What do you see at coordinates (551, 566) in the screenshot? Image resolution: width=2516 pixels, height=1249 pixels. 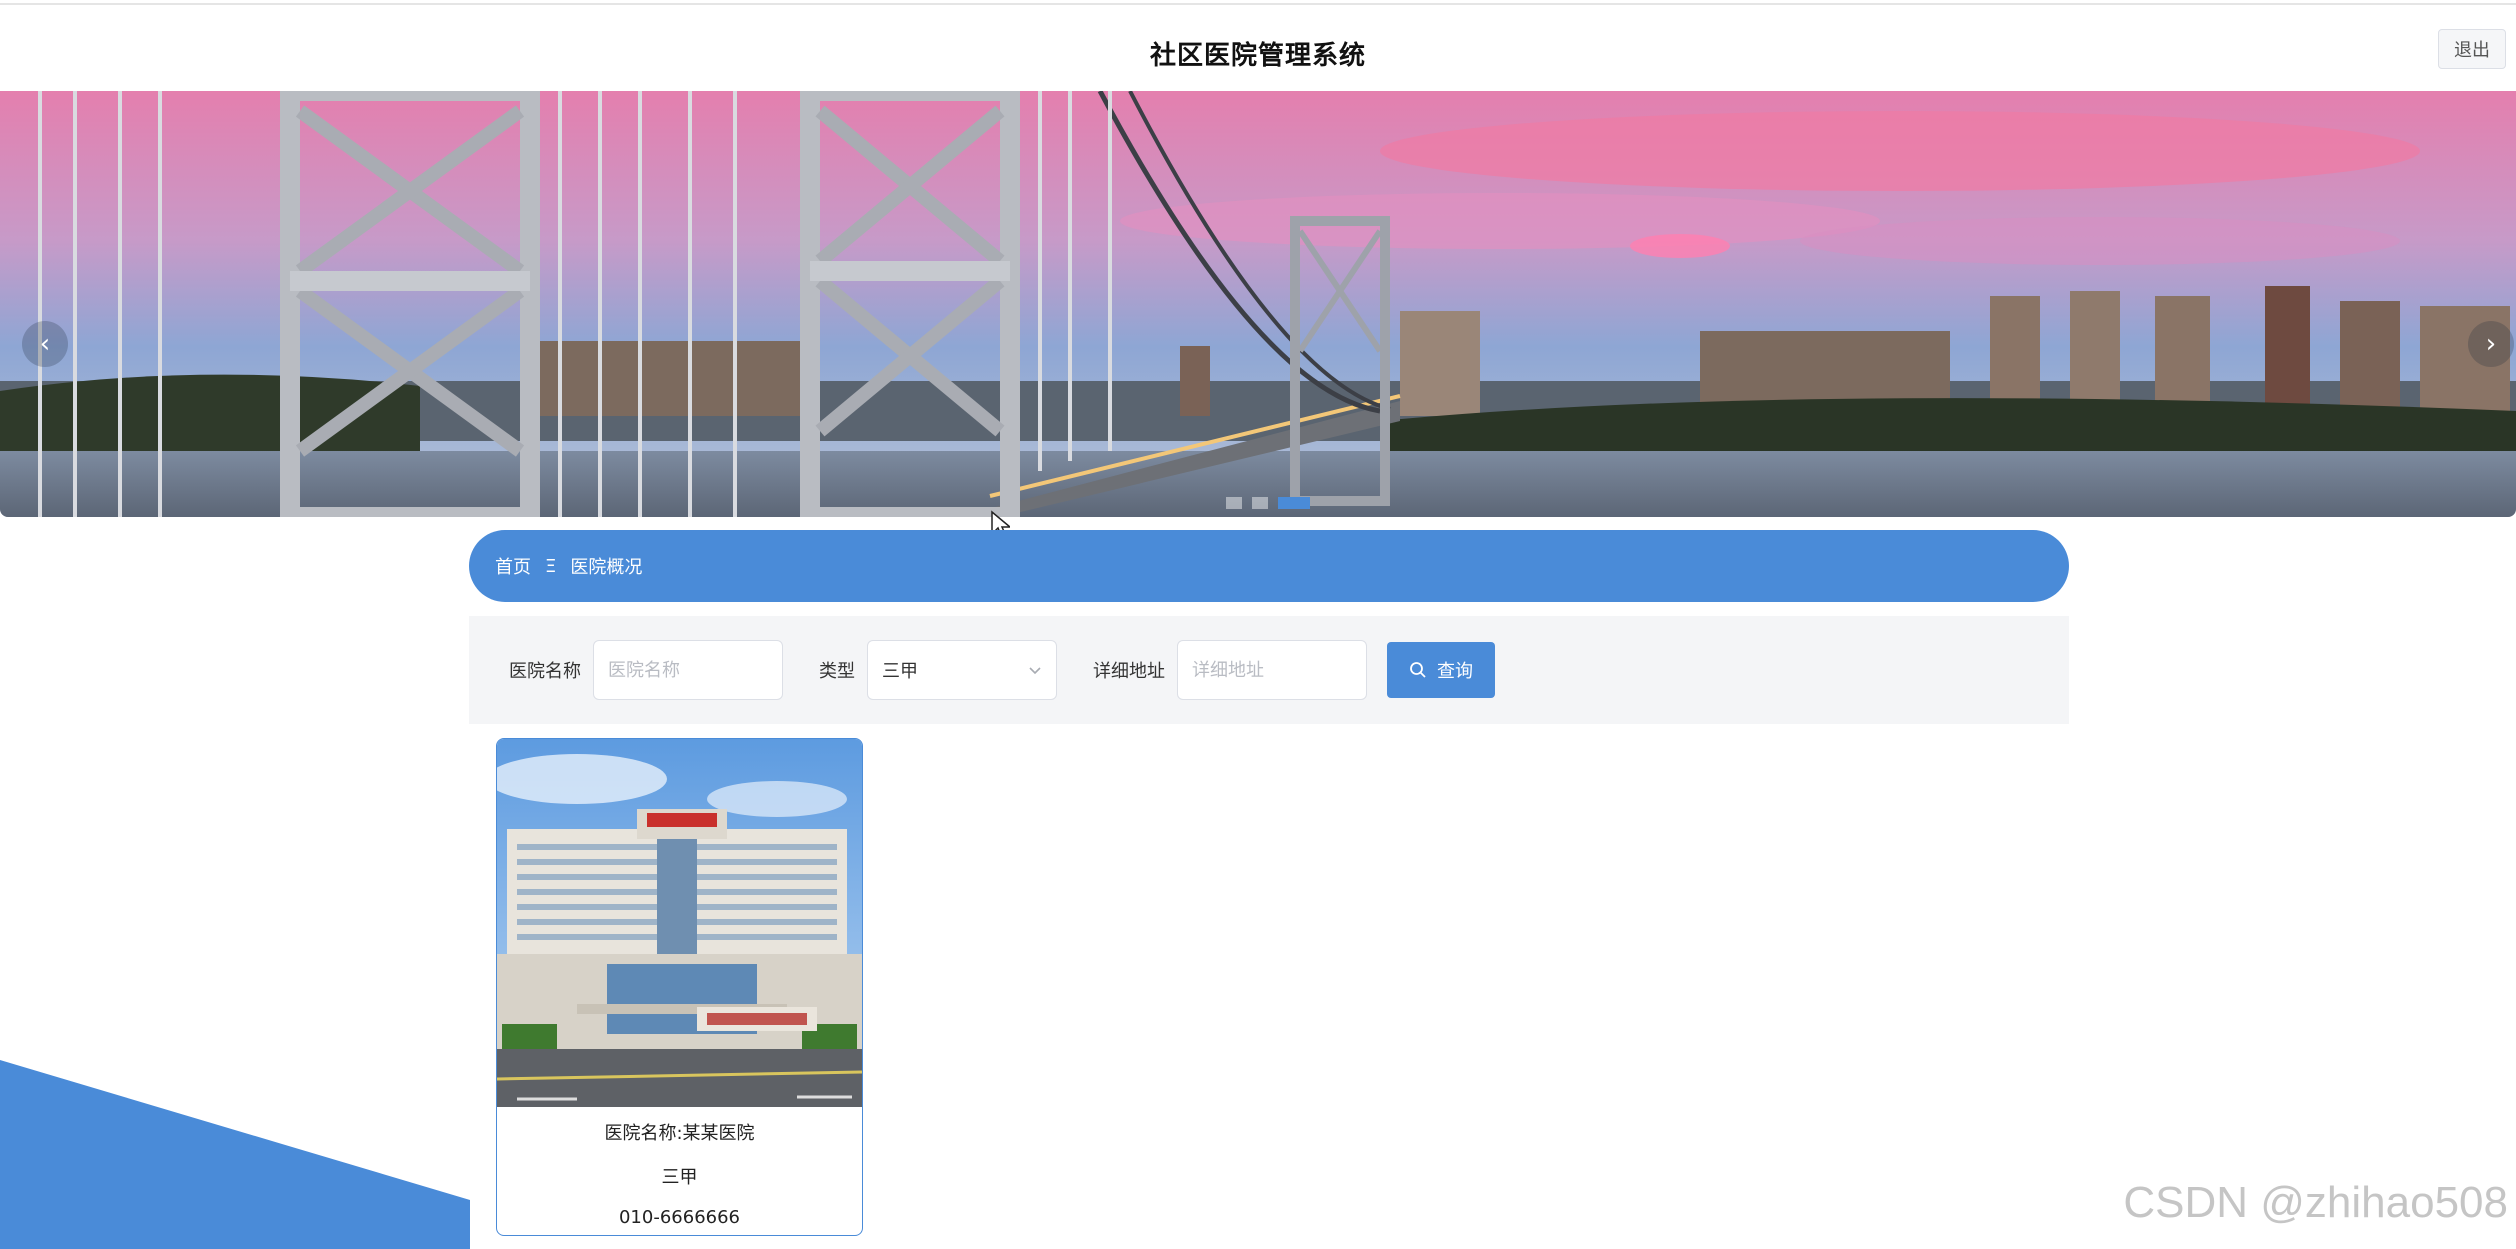 I see `breadcrumb-separator: Ξ` at bounding box center [551, 566].